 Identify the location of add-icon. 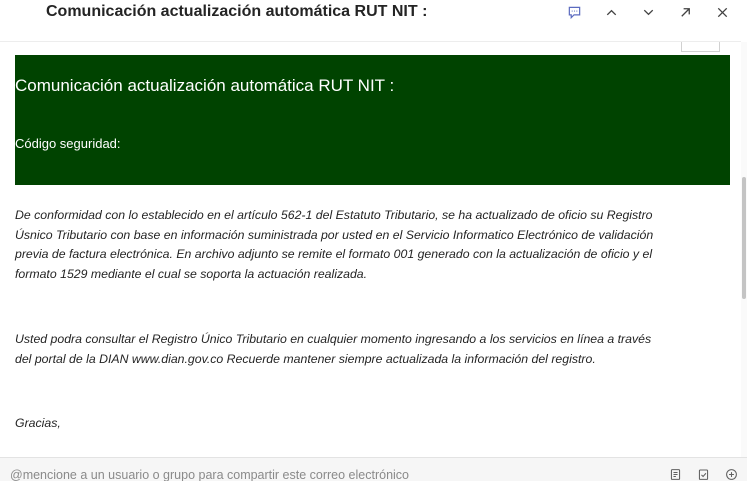
(731, 474).